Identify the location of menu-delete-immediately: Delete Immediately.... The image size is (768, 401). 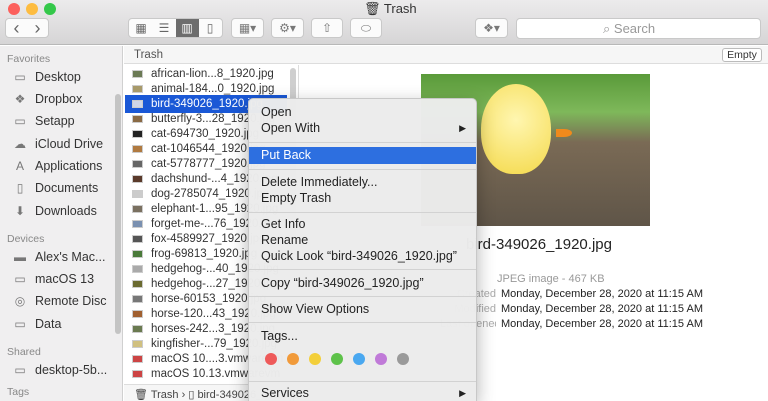
(362, 182).